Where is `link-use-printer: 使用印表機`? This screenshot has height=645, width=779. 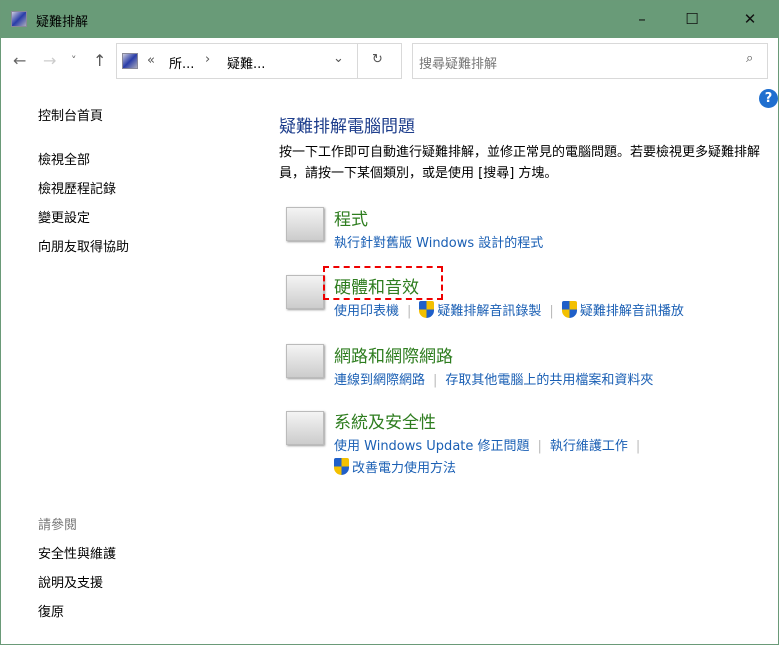
link-use-printer: 使用印表機 is located at coordinates (366, 311).